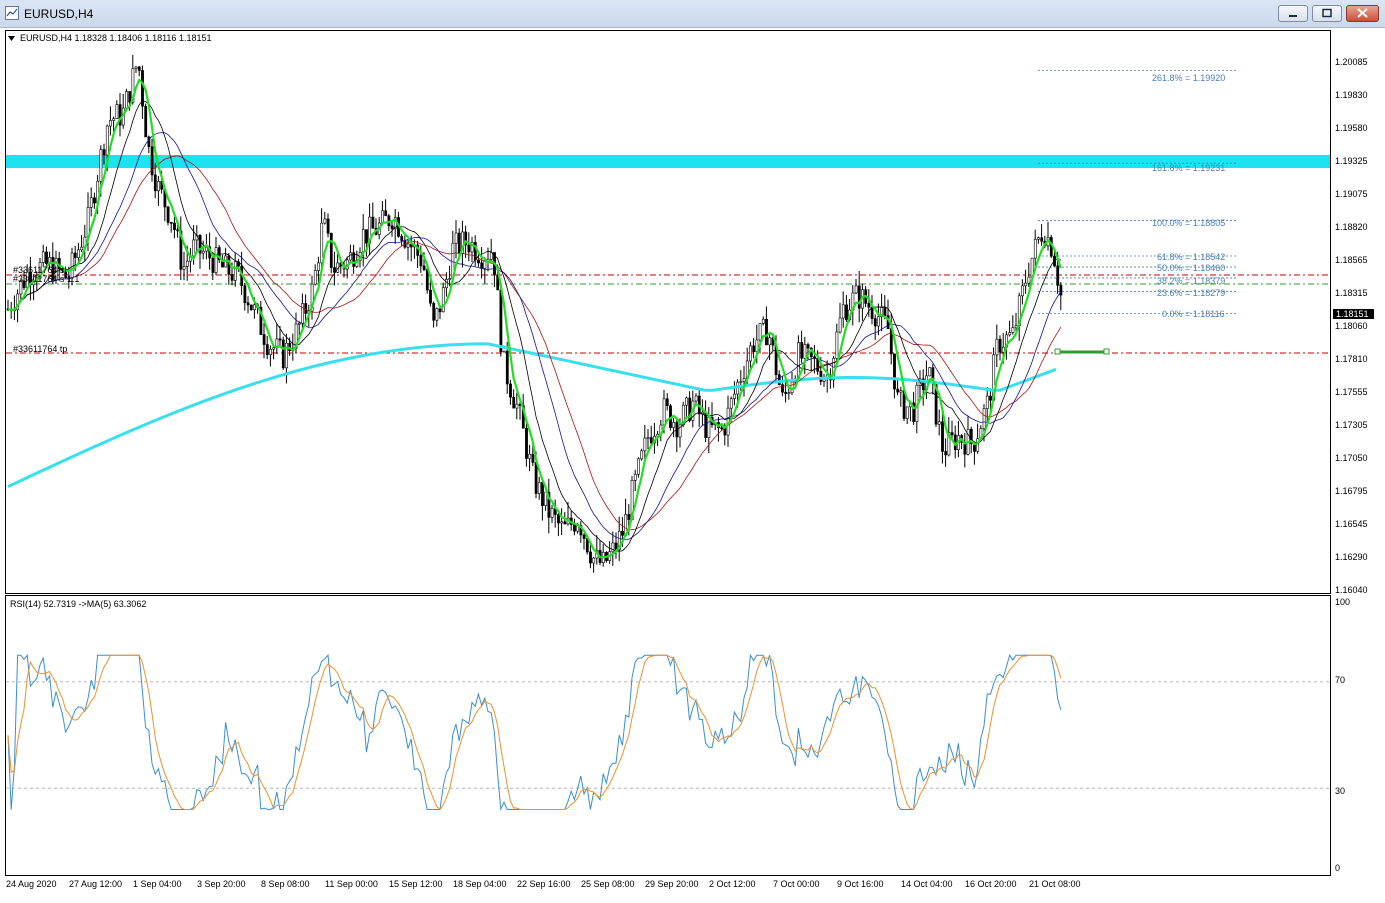 Image resolution: width=1385 pixels, height=903 pixels. Describe the element at coordinates (1351, 491) in the screenshot. I see `price-tick: 1.16795` at that location.